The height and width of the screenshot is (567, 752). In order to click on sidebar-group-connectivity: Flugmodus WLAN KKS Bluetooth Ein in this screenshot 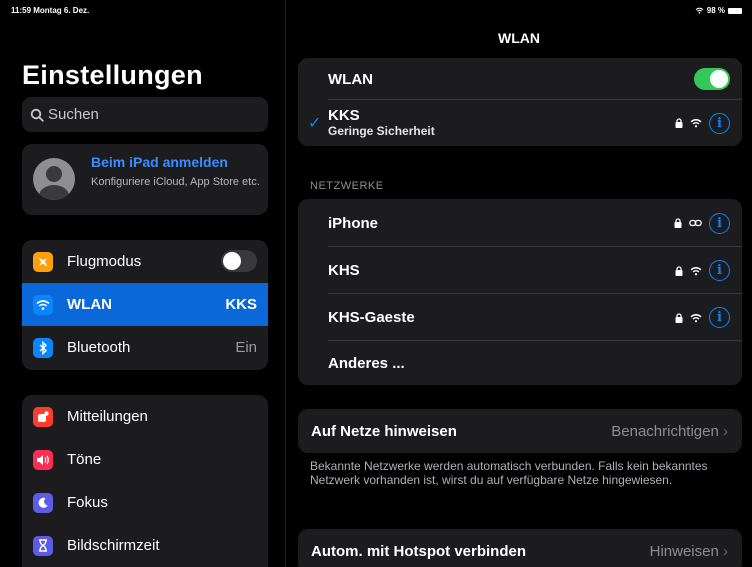, I will do `click(145, 305)`.